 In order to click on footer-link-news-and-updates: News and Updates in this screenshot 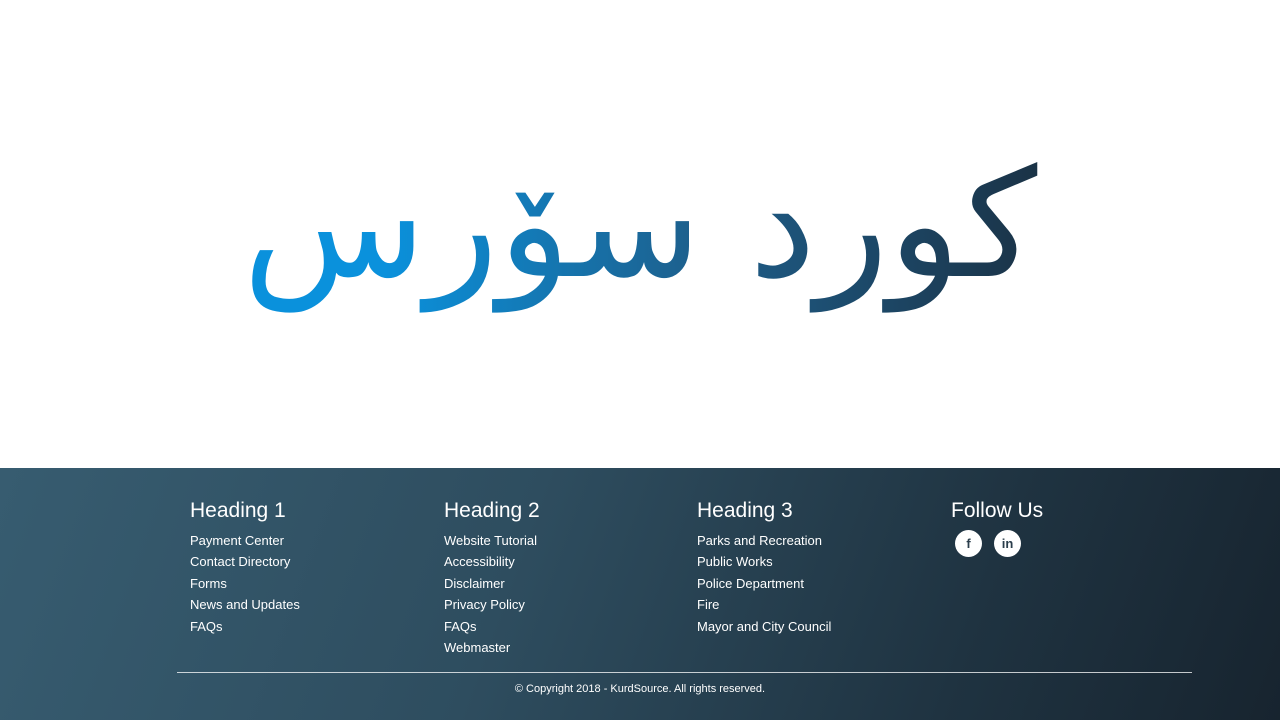, I will do `click(245, 604)`.